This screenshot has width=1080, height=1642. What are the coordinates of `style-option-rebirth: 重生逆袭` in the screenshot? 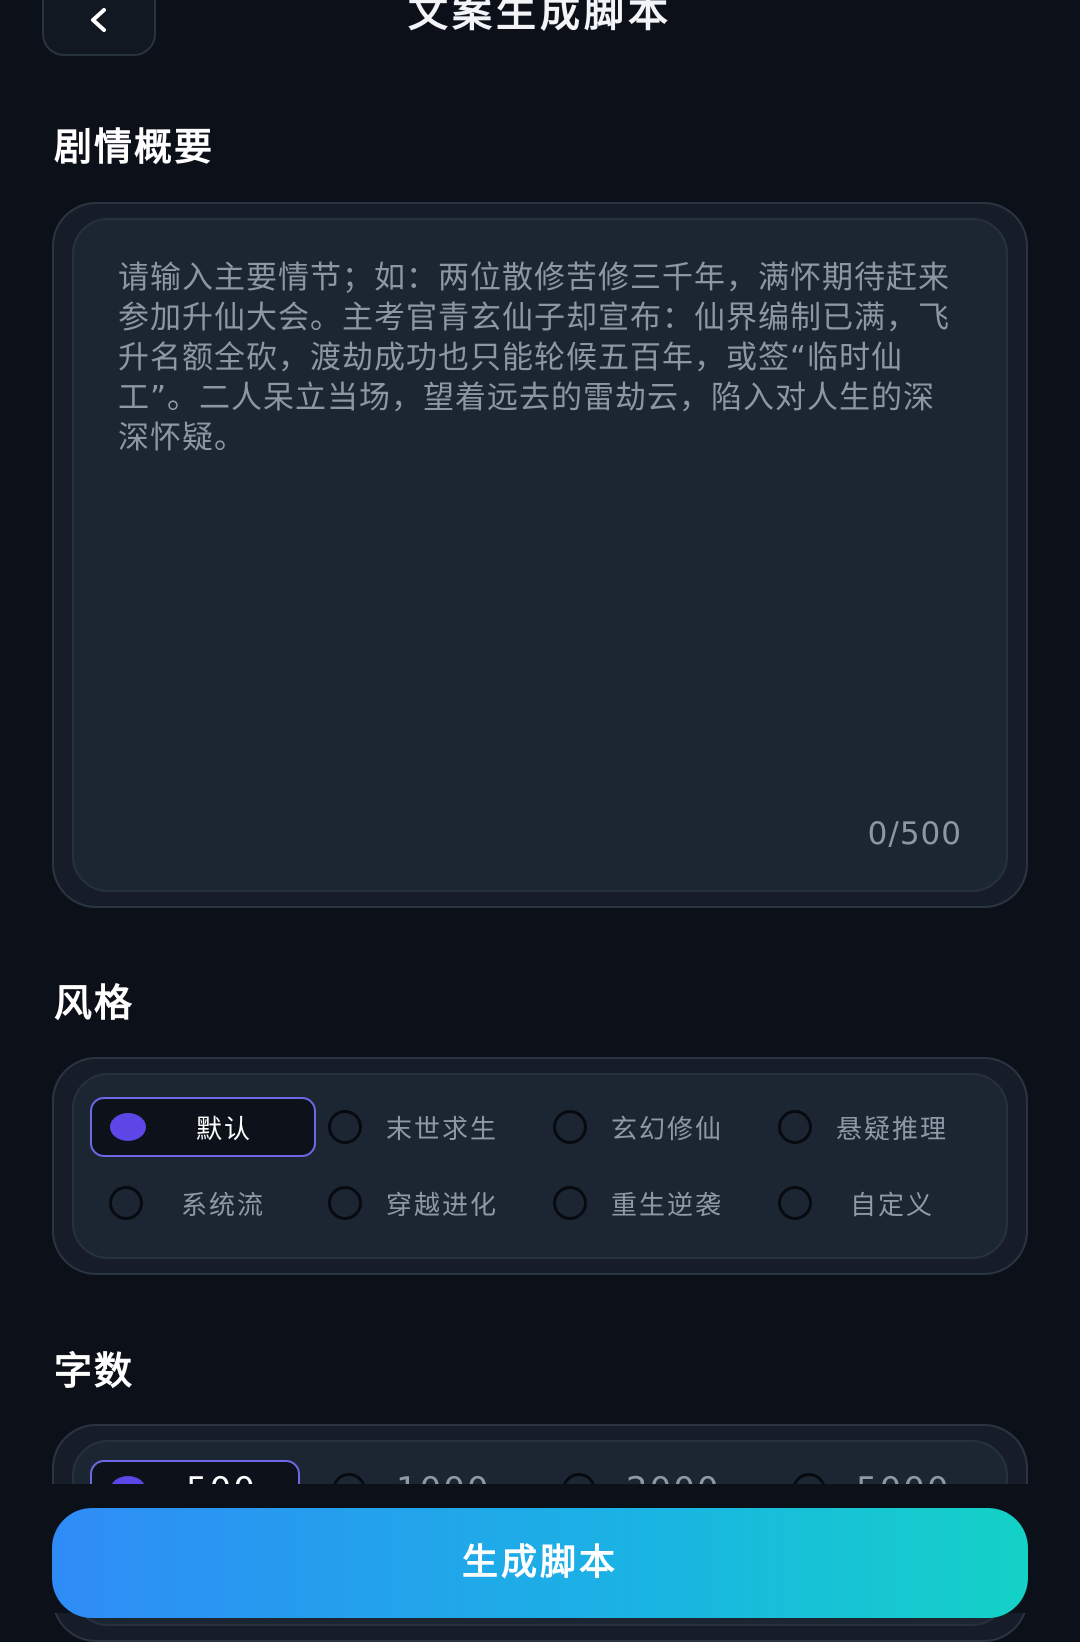 It's located at (638, 1203).